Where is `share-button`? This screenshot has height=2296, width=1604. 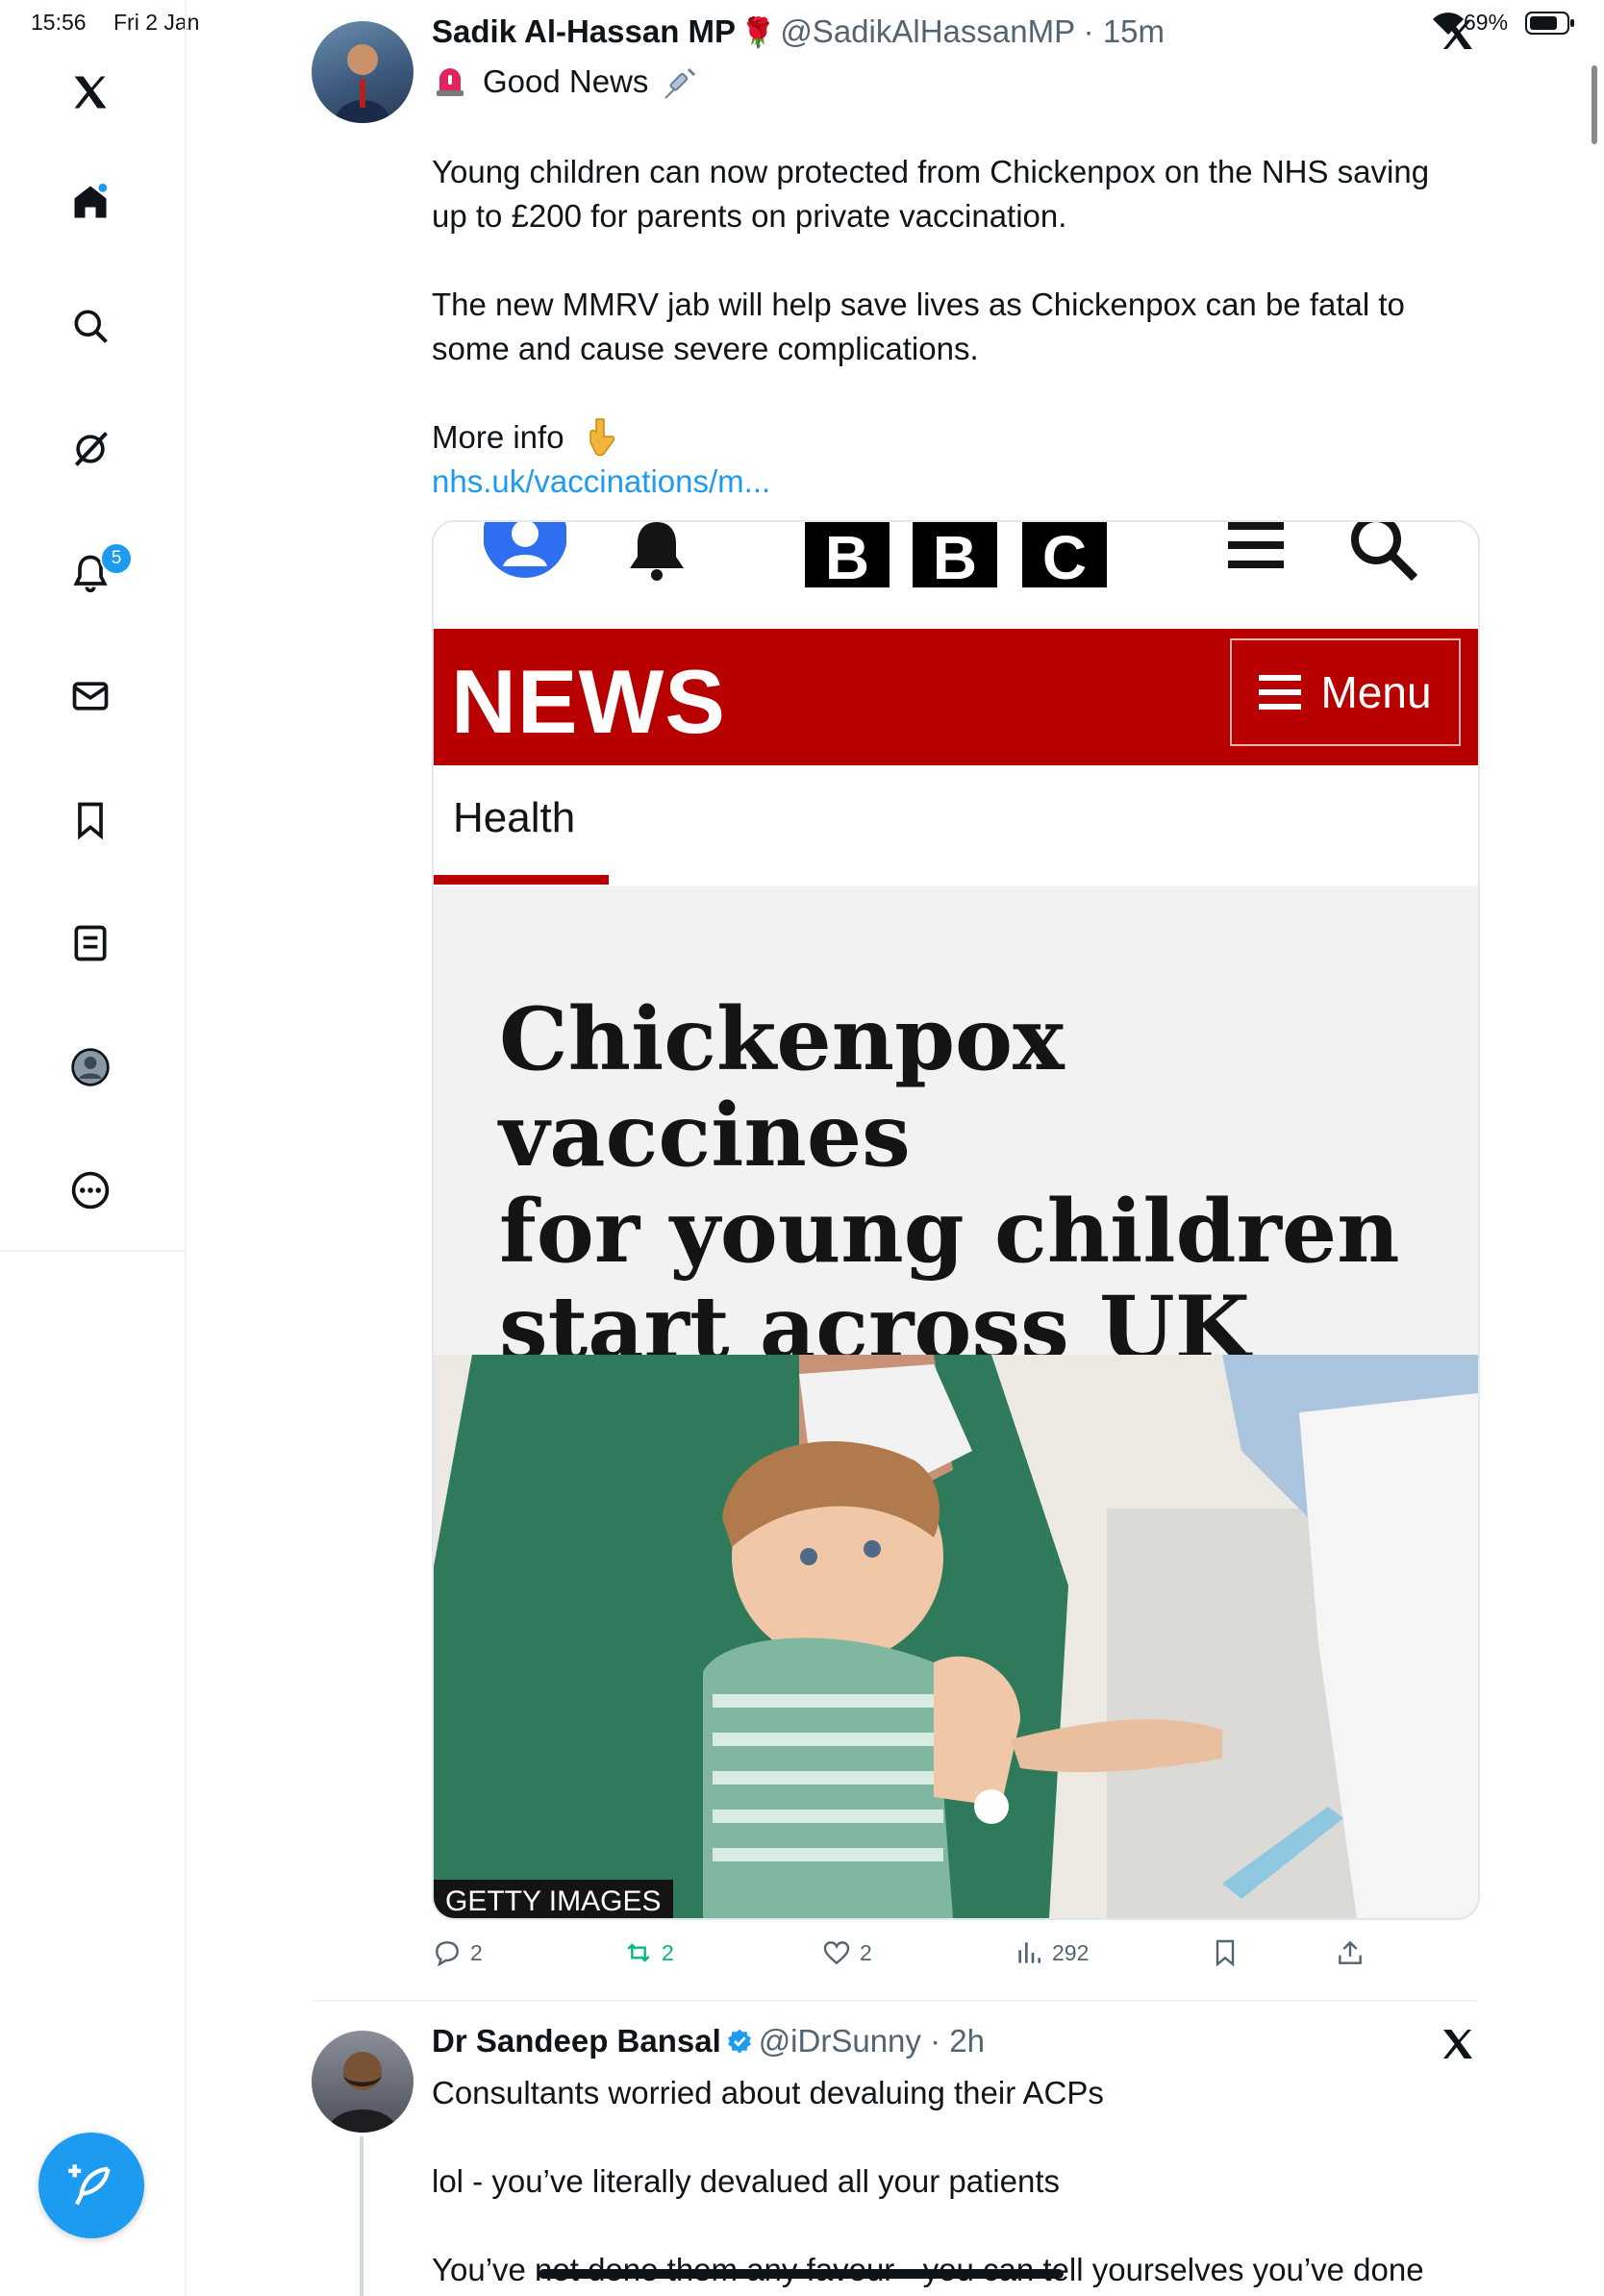
share-button is located at coordinates (1350, 1952).